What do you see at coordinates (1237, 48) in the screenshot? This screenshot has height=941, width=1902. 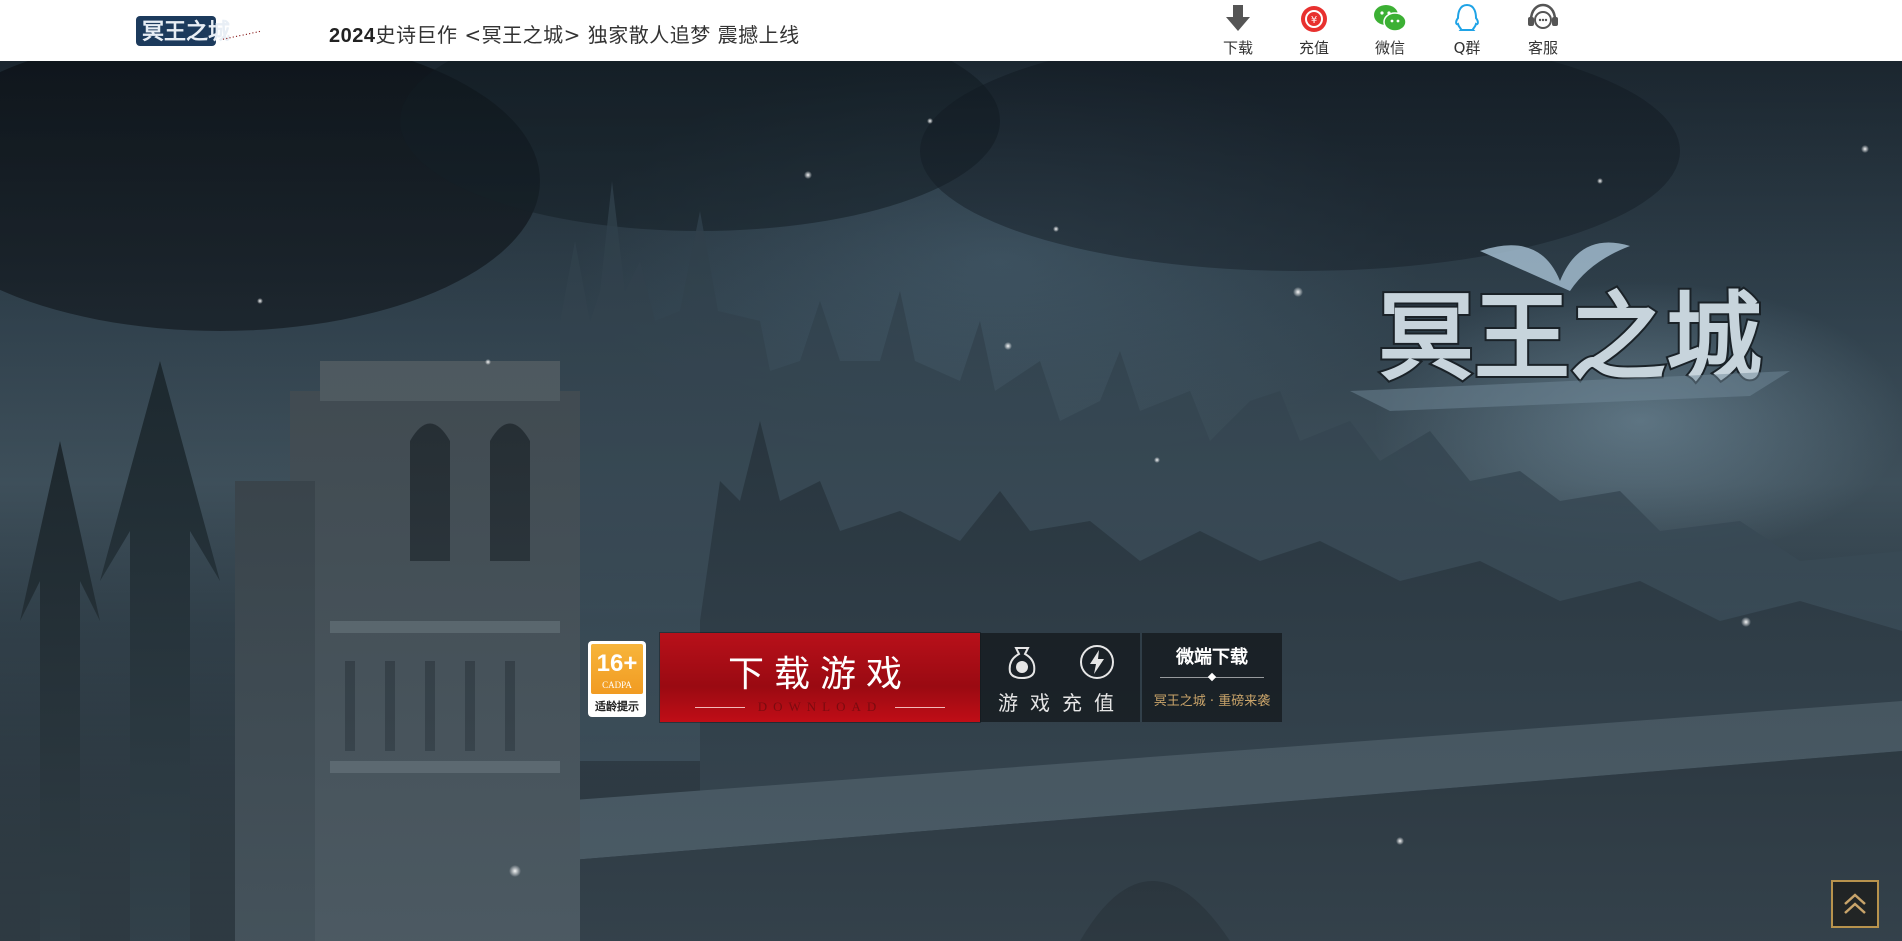 I see `nav-download-label: 下载` at bounding box center [1237, 48].